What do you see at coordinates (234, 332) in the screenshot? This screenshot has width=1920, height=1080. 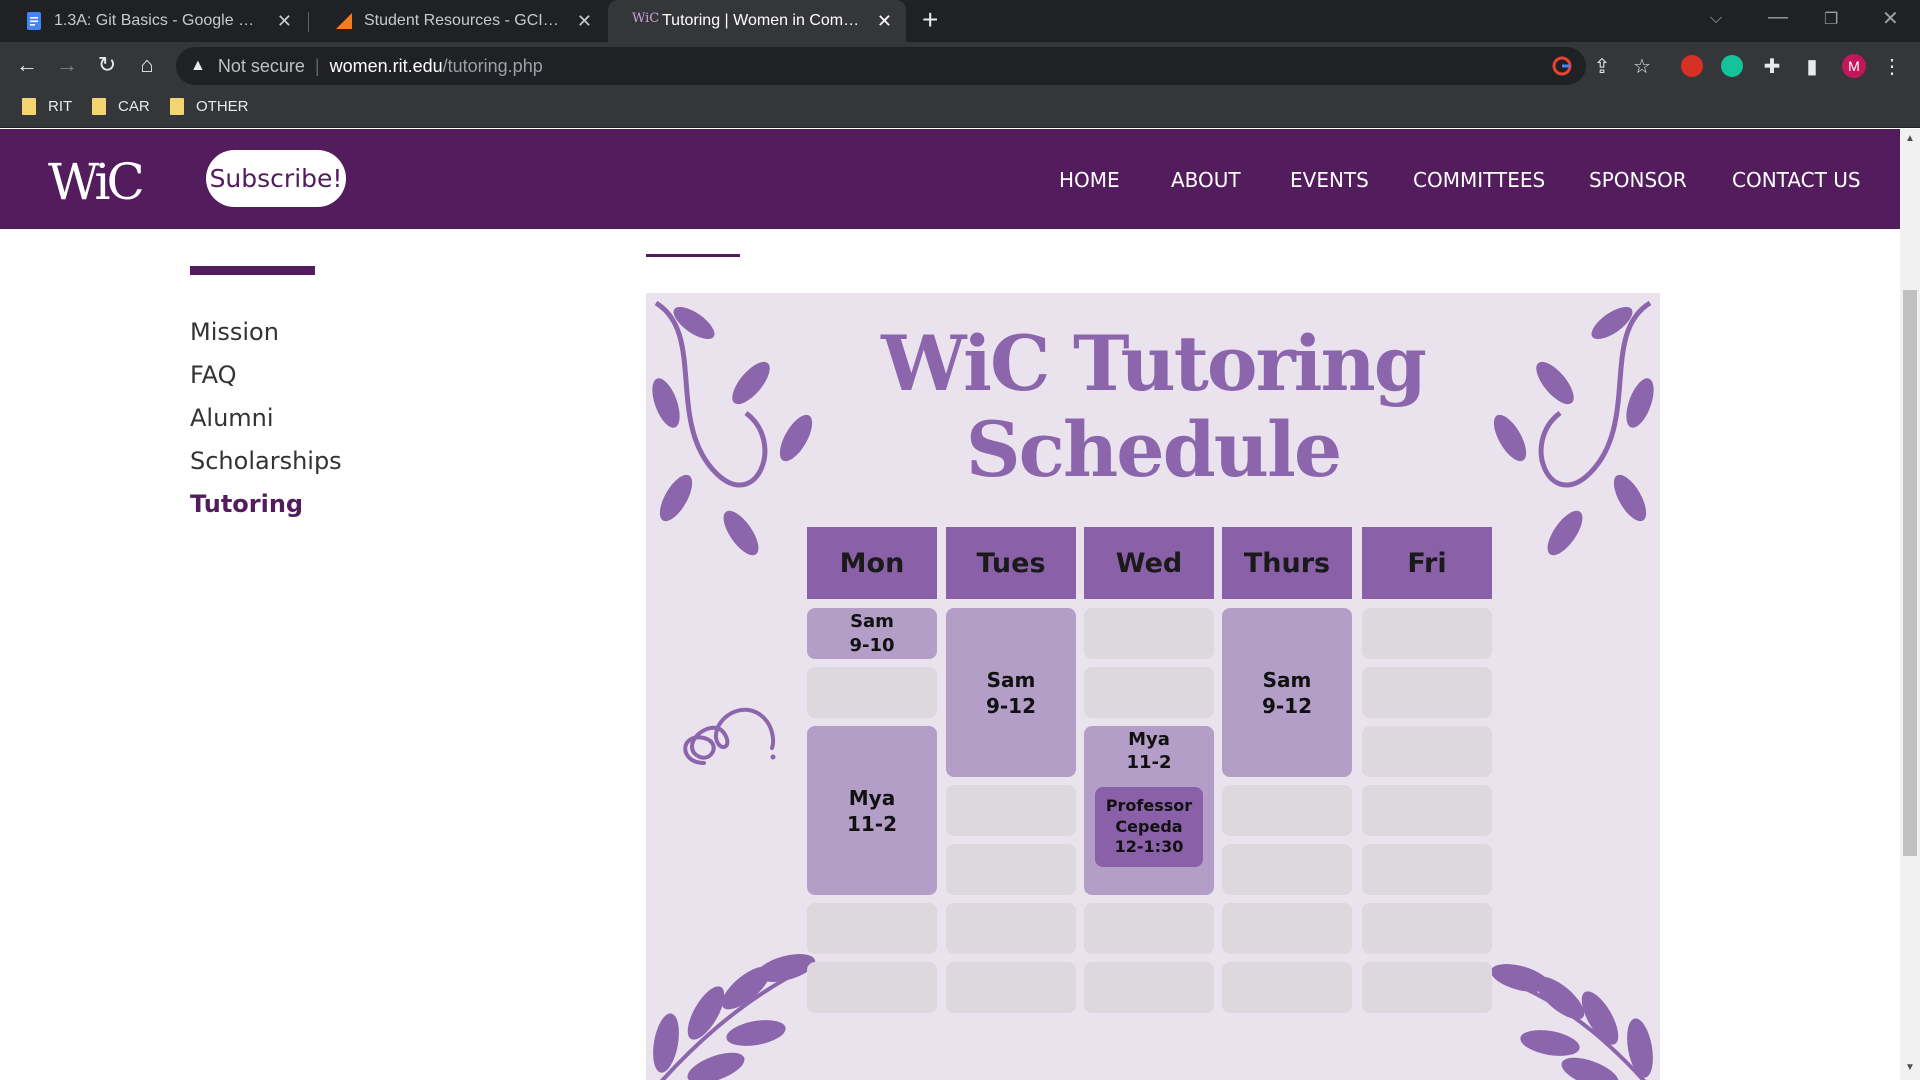 I see `sidebar-item-mission: Mission` at bounding box center [234, 332].